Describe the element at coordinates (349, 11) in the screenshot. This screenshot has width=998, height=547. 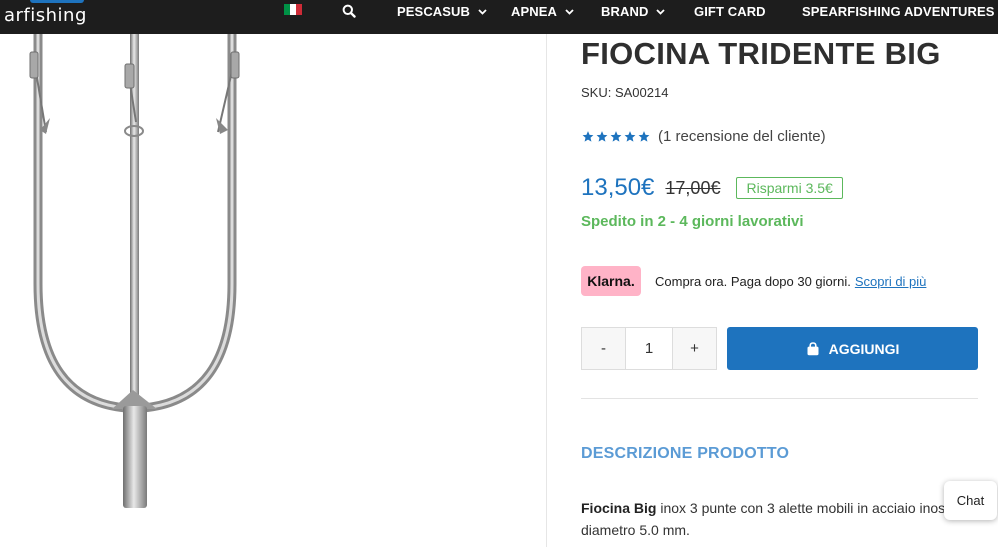
I see `search-icon` at that location.